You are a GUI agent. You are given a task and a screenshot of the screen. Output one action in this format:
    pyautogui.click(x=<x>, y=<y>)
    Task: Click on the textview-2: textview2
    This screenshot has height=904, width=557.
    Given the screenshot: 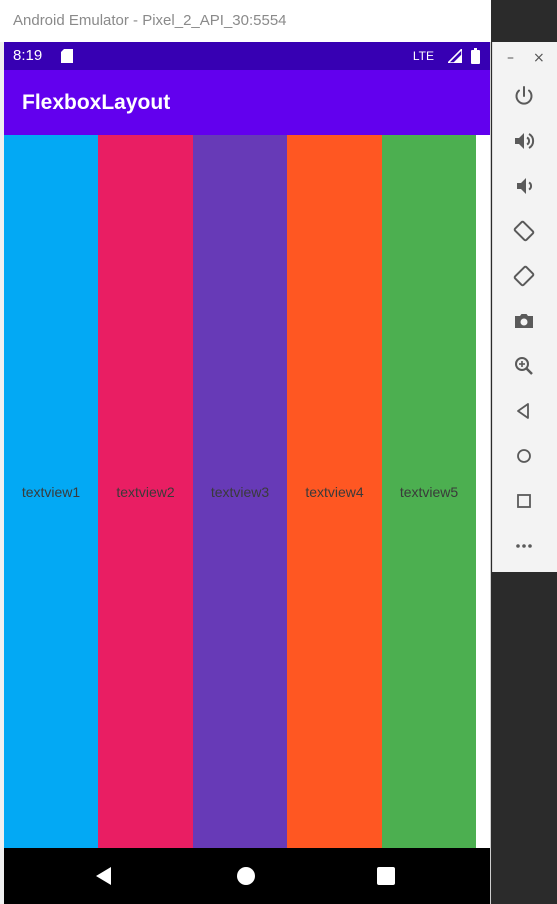 What is the action you would take?
    pyautogui.click(x=145, y=491)
    